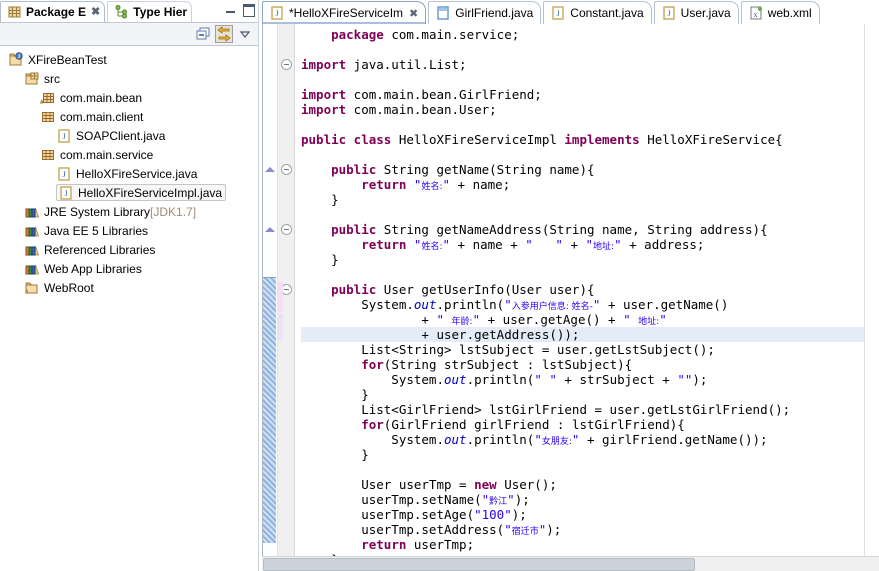 Image resolution: width=879 pixels, height=571 pixels. I want to click on code-line: userTmp.setName("黔江");, so click(582, 499).